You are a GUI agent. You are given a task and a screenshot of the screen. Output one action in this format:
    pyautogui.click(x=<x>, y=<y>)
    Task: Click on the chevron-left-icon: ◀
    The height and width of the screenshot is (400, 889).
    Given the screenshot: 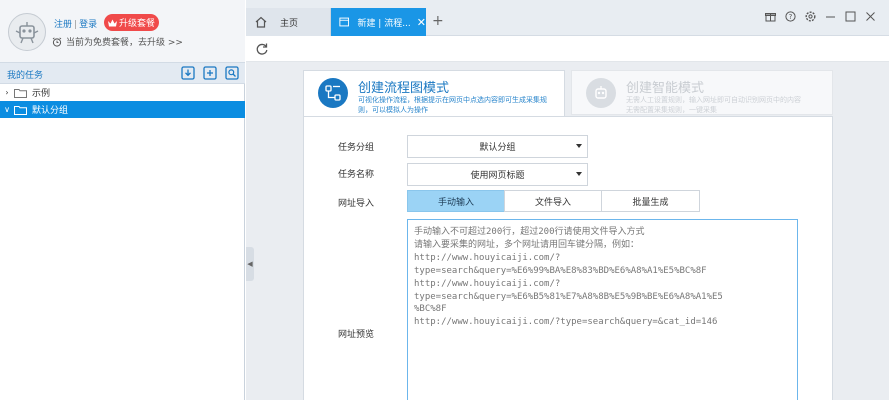 What is the action you would take?
    pyautogui.click(x=250, y=264)
    